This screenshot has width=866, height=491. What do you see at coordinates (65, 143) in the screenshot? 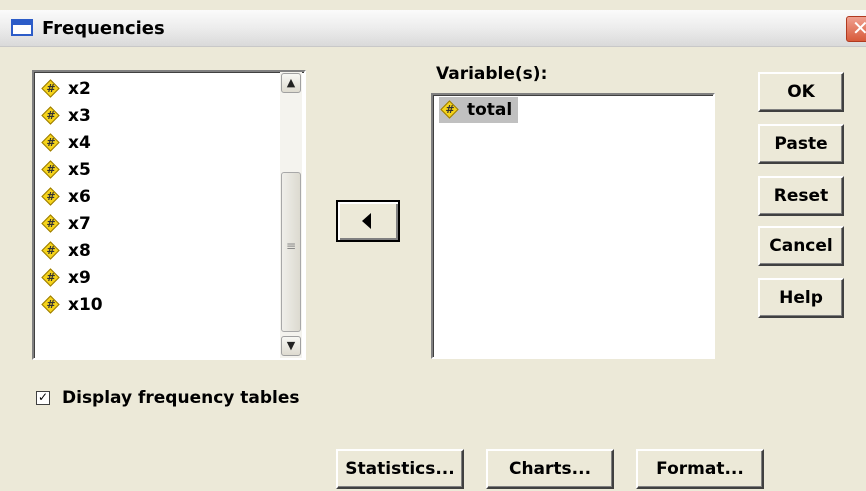
I see `source-variable-item: # x4` at bounding box center [65, 143].